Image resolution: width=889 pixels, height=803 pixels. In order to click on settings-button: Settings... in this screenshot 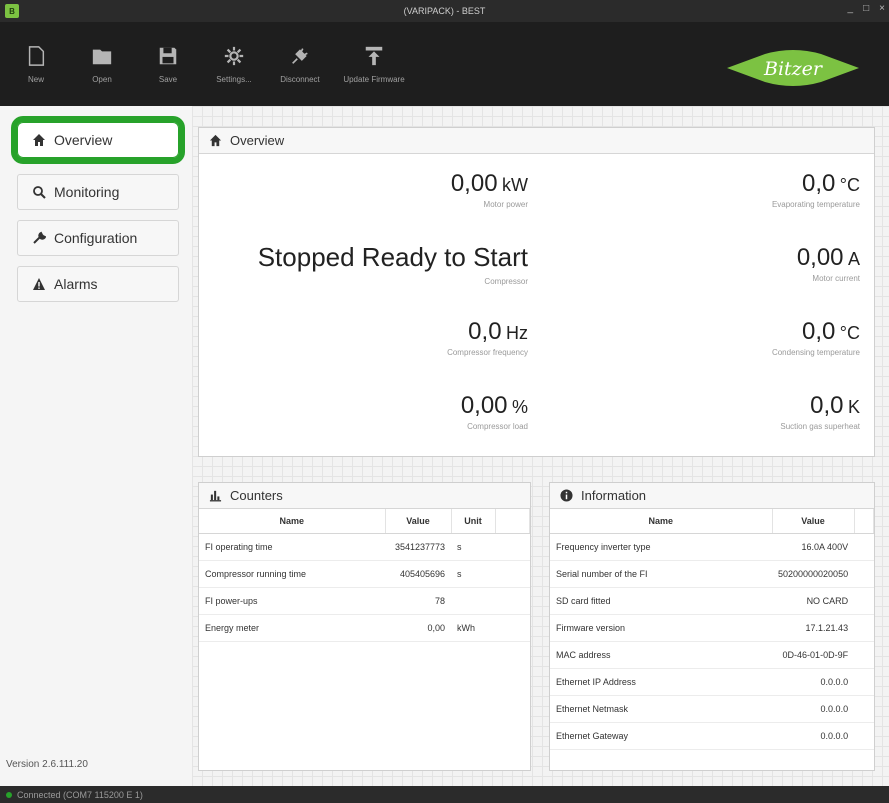, I will do `click(234, 64)`.